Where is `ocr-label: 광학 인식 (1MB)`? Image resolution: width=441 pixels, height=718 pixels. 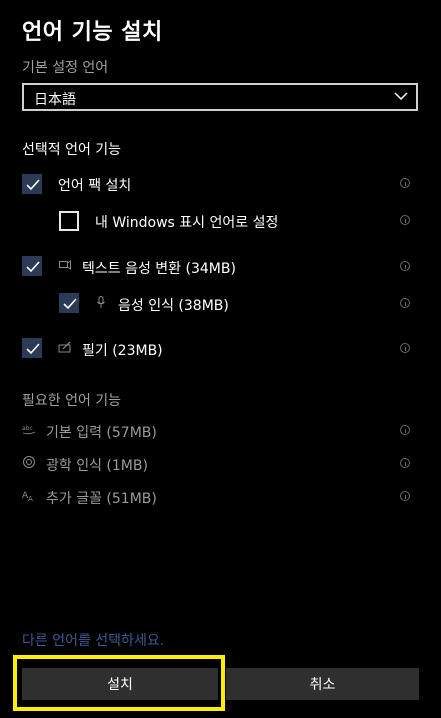
ocr-label: 광학 인식 (1MB) is located at coordinates (97, 466).